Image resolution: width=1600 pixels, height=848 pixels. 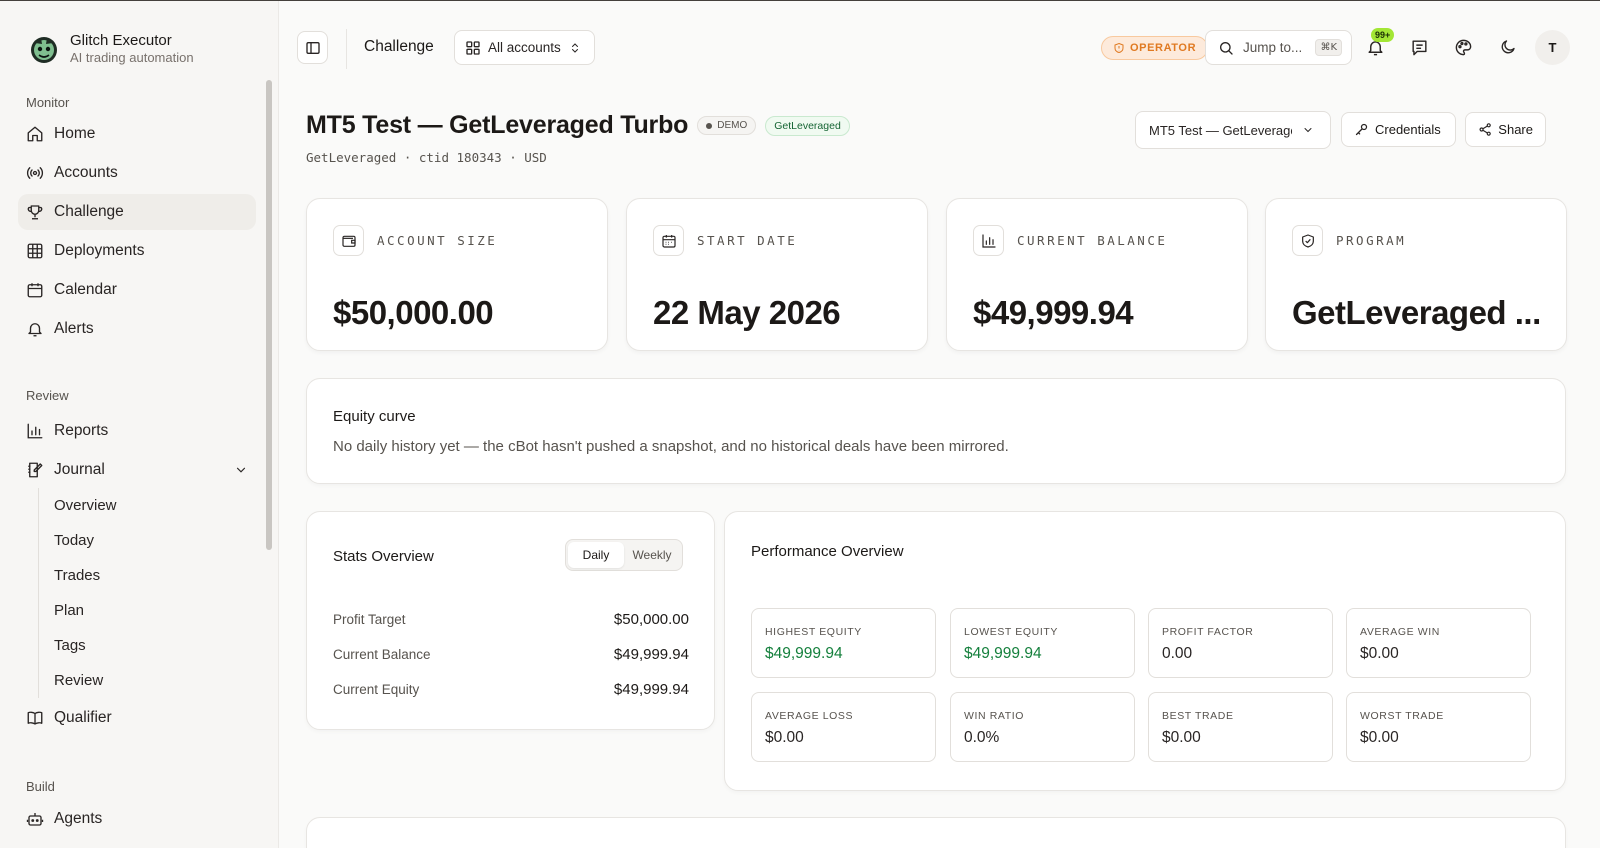 I want to click on home-icon, so click(x=35, y=134).